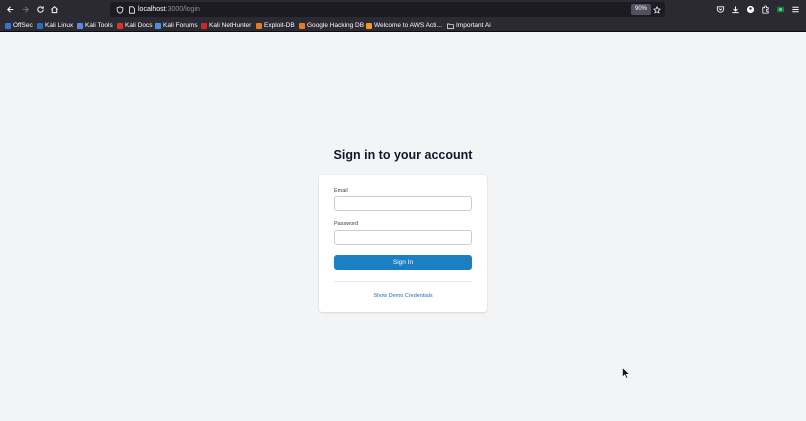 This screenshot has height=421, width=806. I want to click on email-field, so click(403, 203).